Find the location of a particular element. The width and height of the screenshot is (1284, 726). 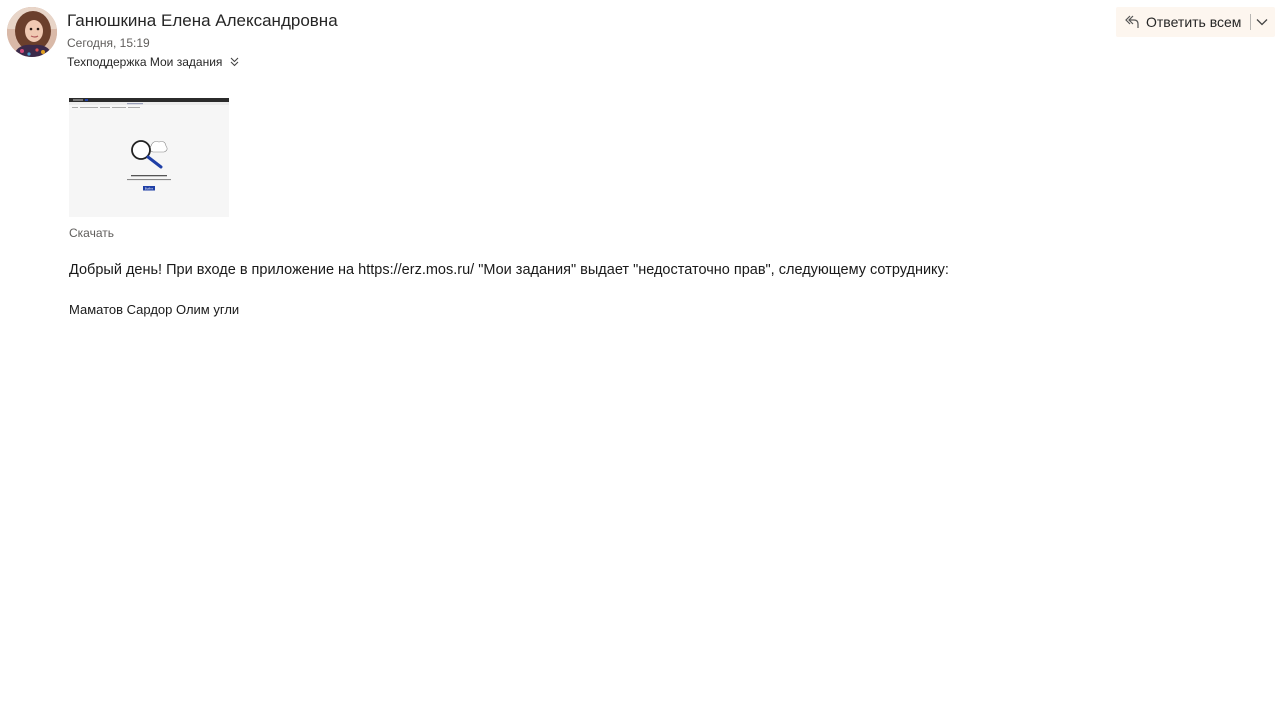

attachment-preview-image: Войти is located at coordinates (149, 157).